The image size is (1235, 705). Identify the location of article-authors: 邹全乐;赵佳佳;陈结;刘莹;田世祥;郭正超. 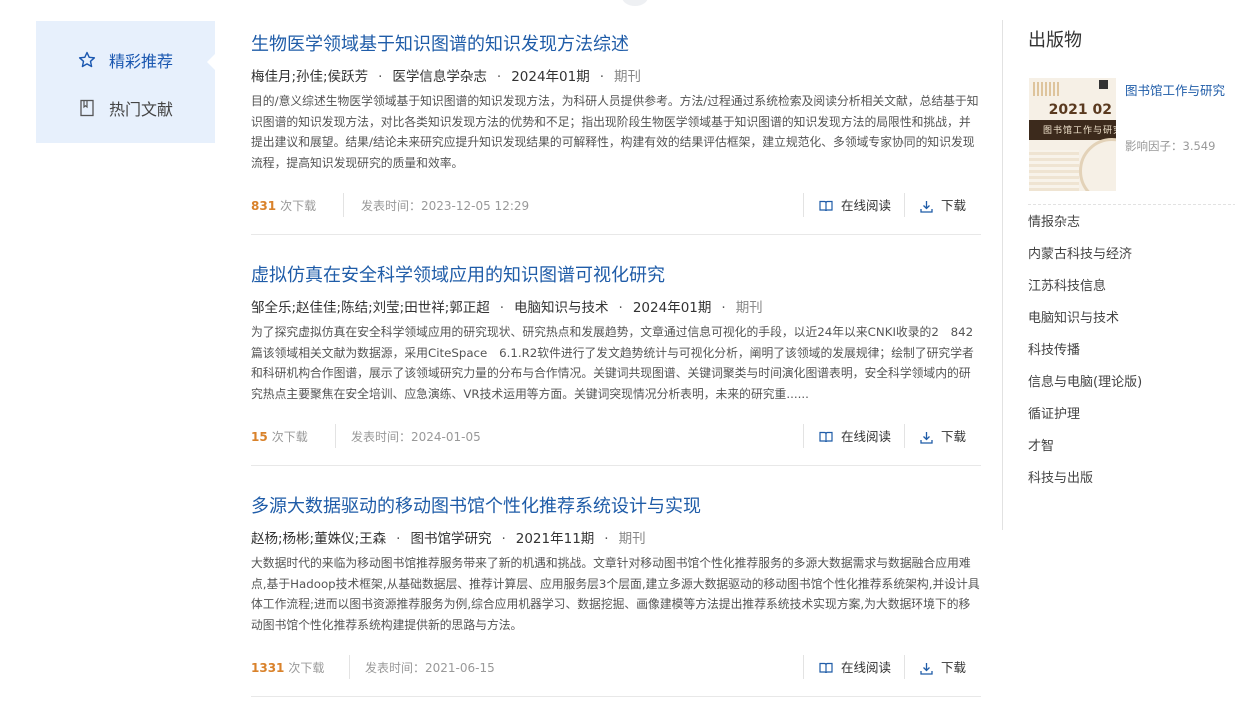
(370, 308).